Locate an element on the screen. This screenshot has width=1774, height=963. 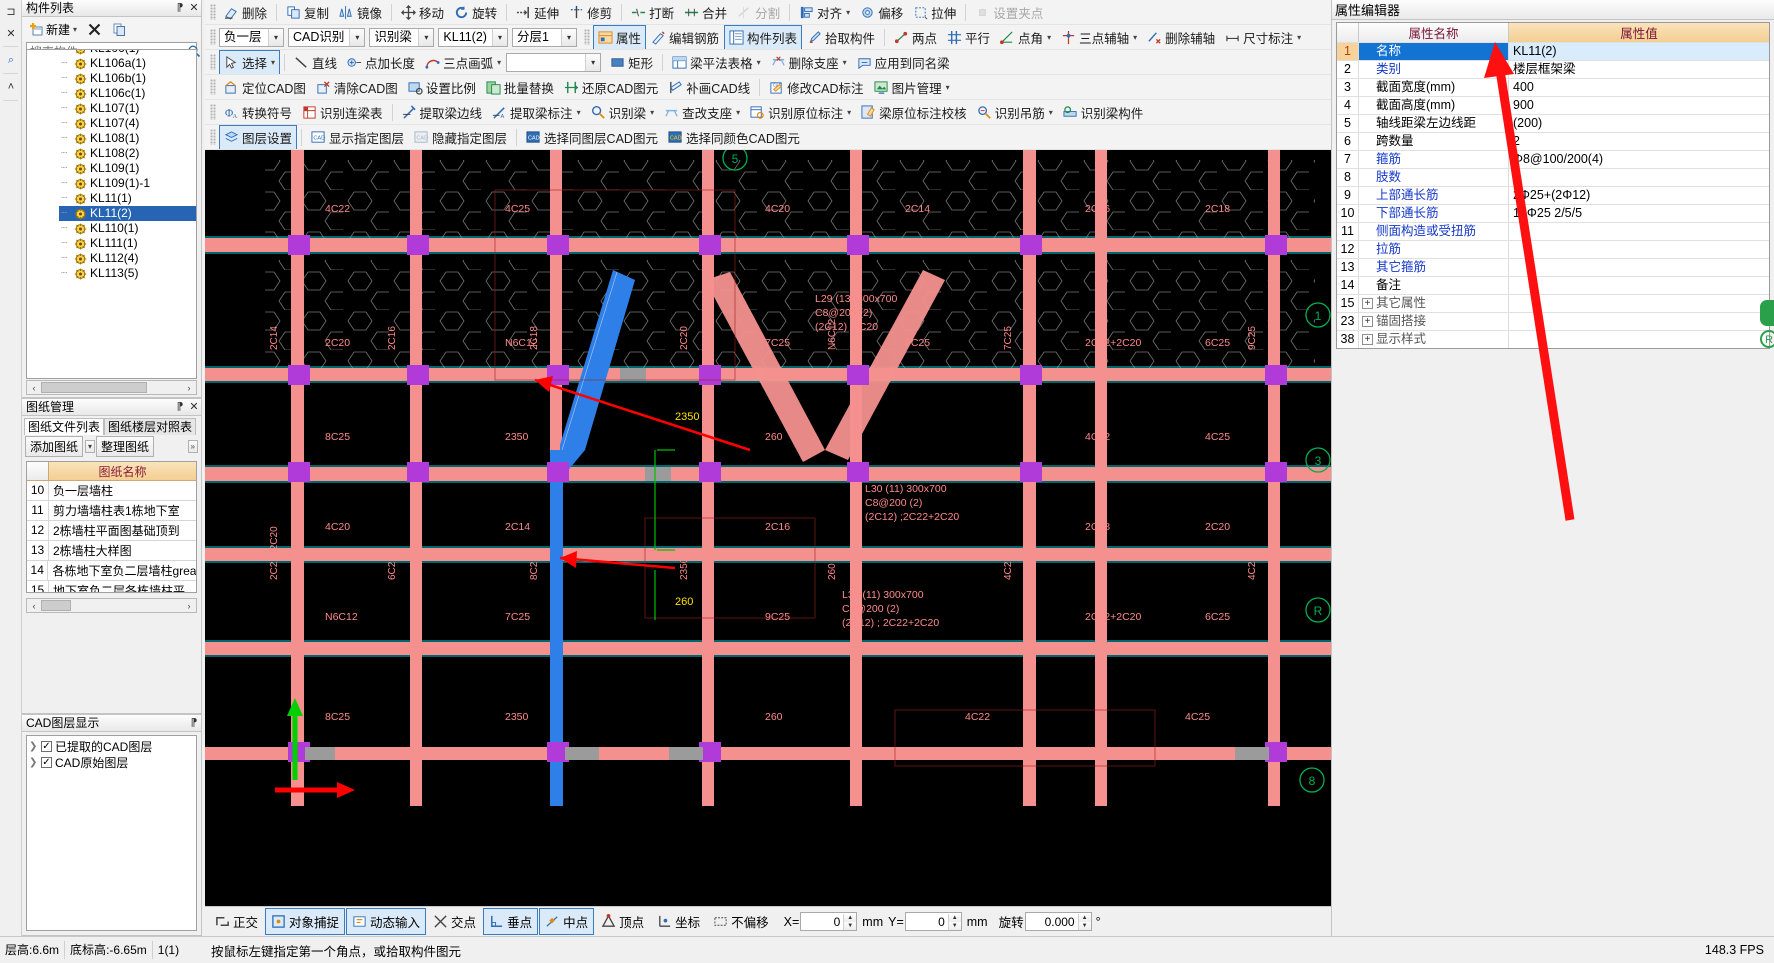
rotate-input: ▲▼ is located at coordinates (1058, 921).